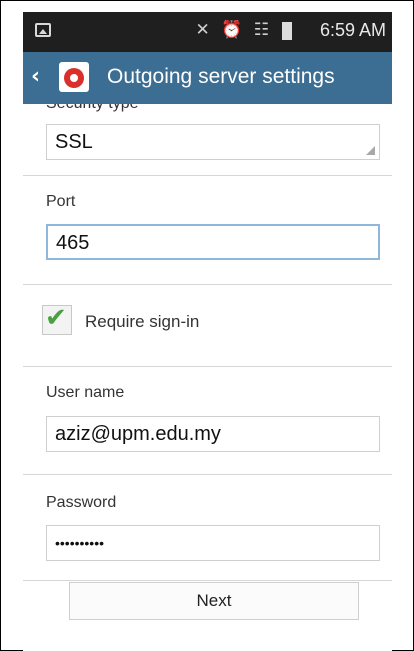  Describe the element at coordinates (74, 77) in the screenshot. I see `email-app-icon` at that location.